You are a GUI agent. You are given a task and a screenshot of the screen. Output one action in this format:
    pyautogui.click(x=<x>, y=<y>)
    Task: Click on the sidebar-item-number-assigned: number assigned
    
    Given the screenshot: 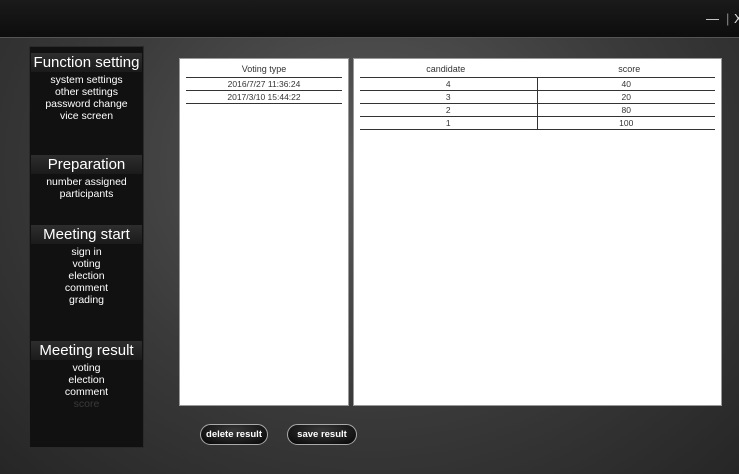 What is the action you would take?
    pyautogui.click(x=86, y=182)
    